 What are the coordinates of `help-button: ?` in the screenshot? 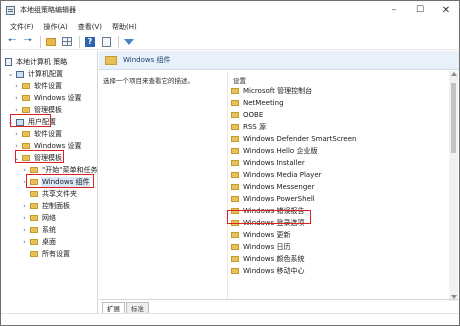 It's located at (90, 42).